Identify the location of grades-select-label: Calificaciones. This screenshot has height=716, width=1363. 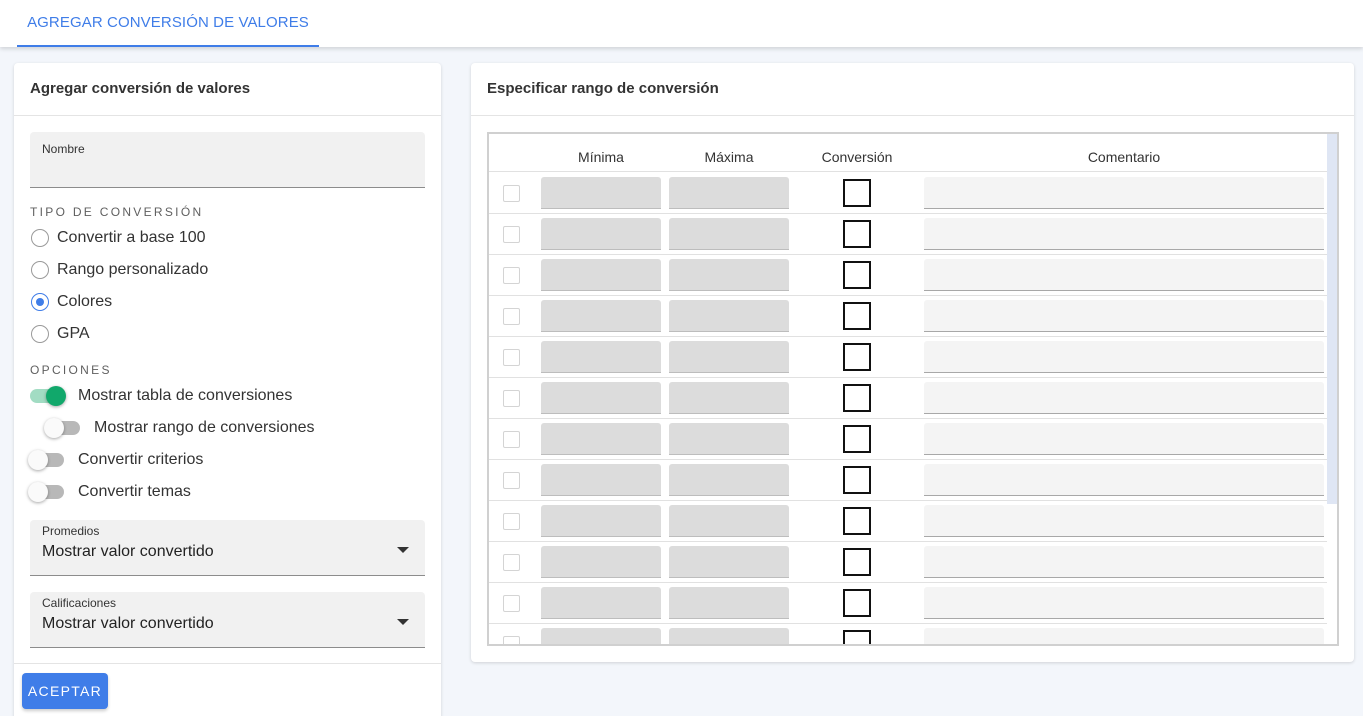
(79, 603).